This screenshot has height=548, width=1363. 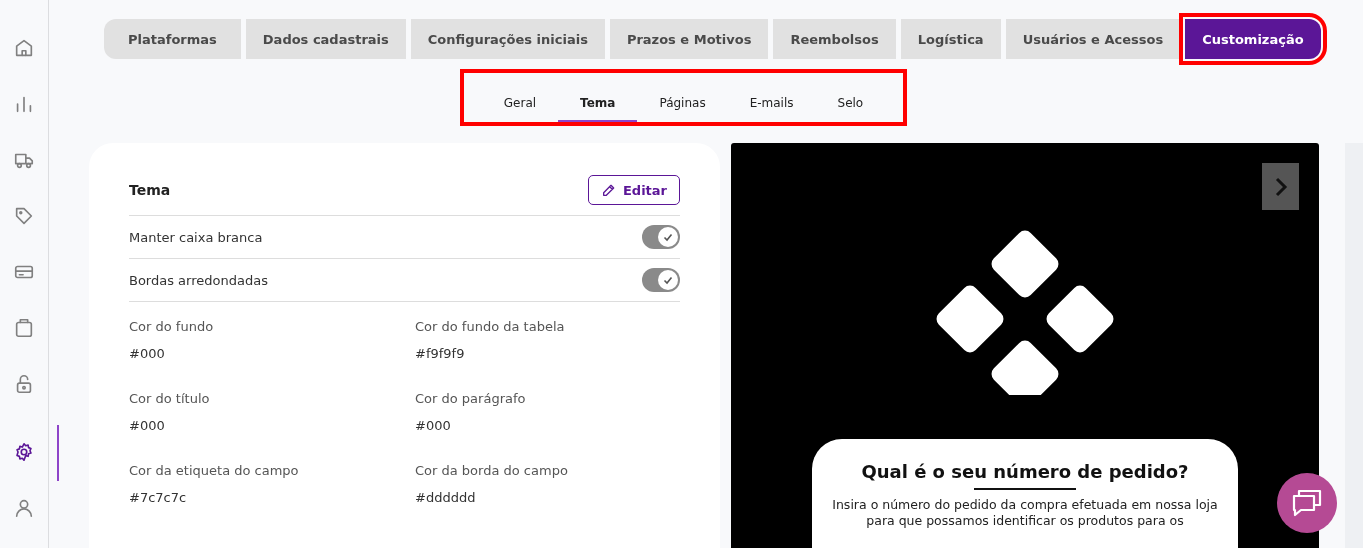 I want to click on home-icon, so click(x=24, y=48).